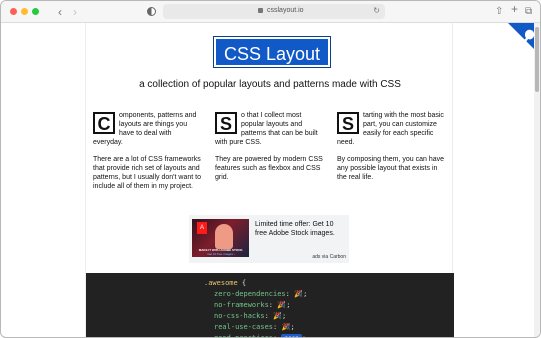 The image size is (541, 338). Describe the element at coordinates (376, 11) in the screenshot. I see `reload-icon: ↻` at that location.